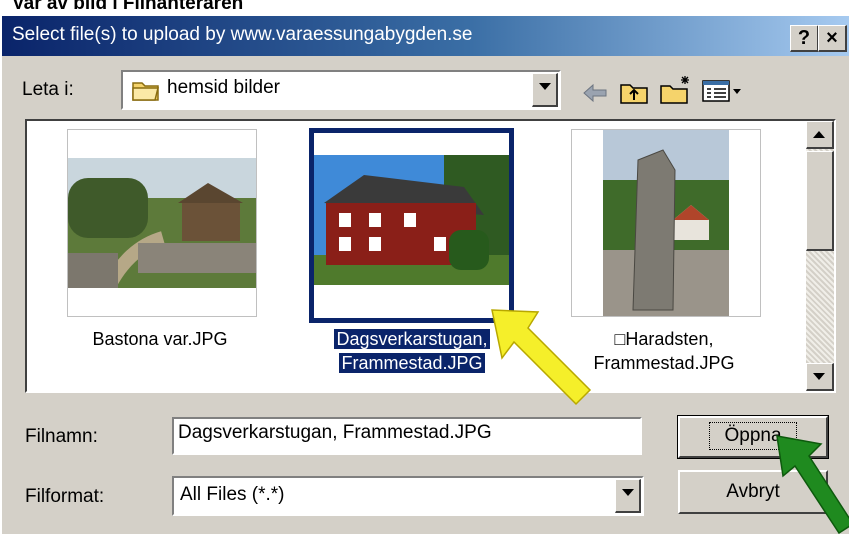 The height and width of the screenshot is (534, 849). I want to click on scrollbar-thumb, so click(820, 201).